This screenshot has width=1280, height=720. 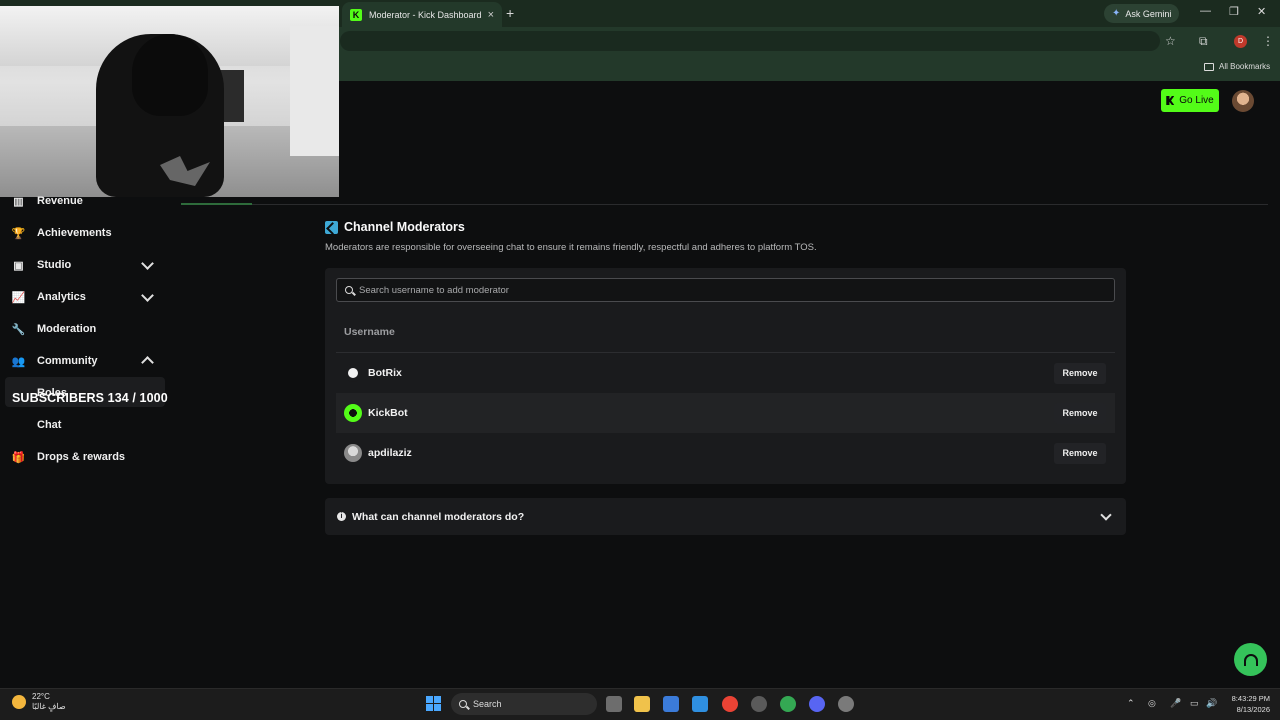 I want to click on ask-gemini-label: Ask Gemini, so click(x=1148, y=13).